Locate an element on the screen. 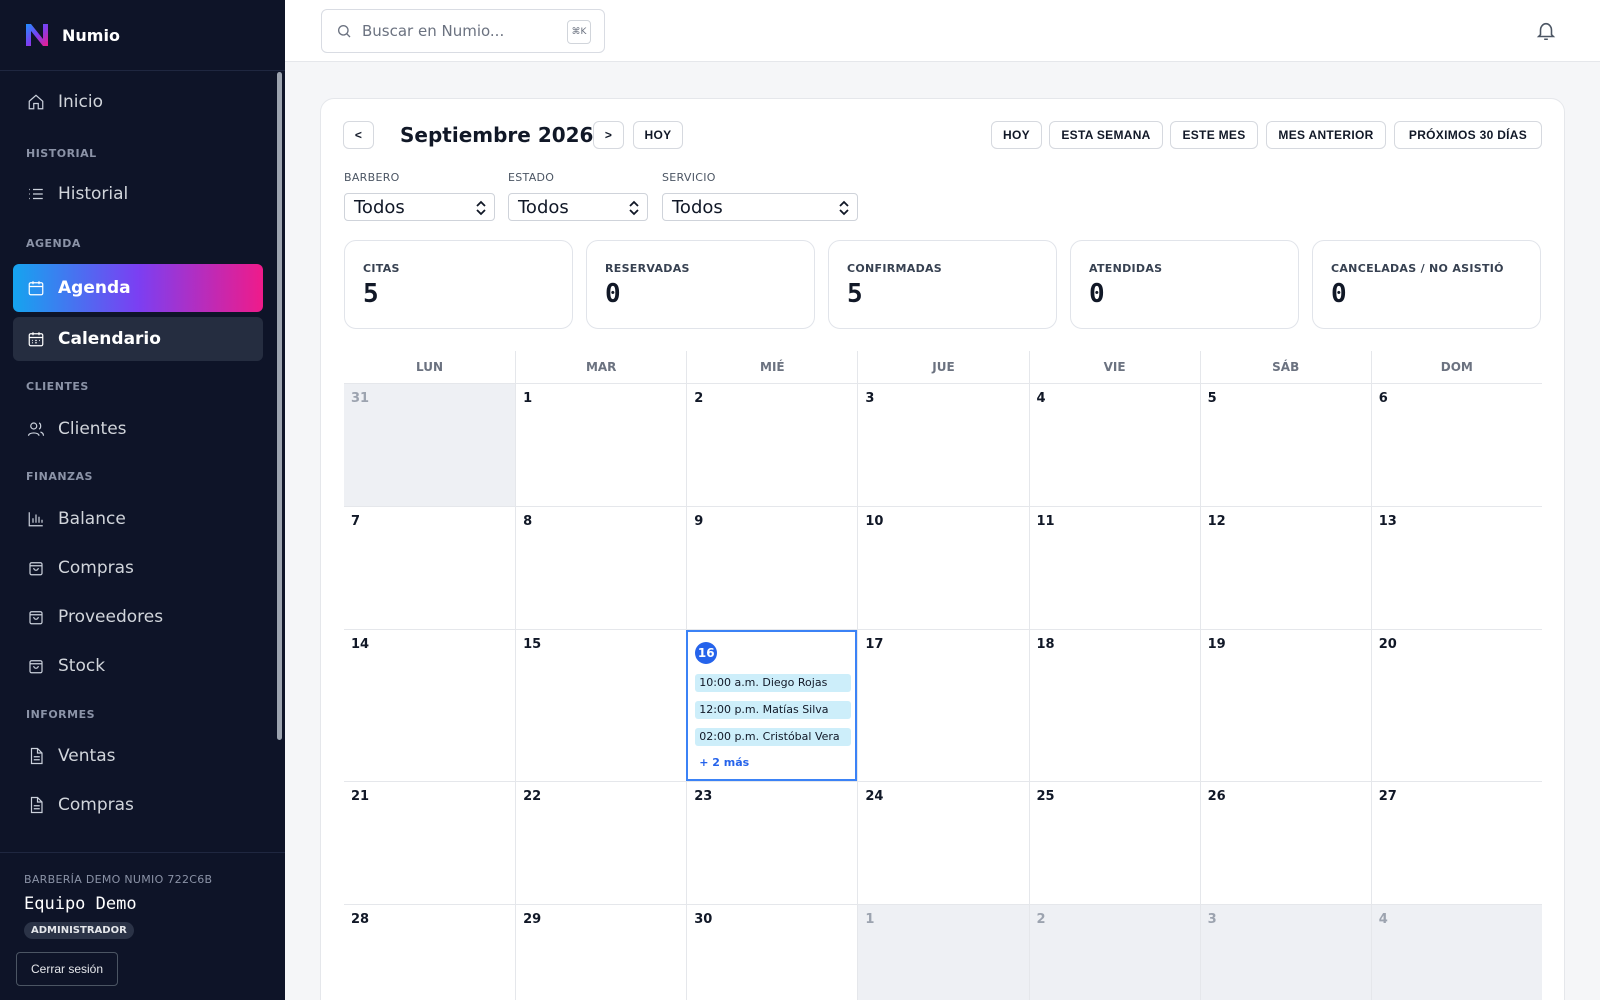 This screenshot has height=1000, width=1600. sidebar-item-label: Calendario is located at coordinates (109, 339).